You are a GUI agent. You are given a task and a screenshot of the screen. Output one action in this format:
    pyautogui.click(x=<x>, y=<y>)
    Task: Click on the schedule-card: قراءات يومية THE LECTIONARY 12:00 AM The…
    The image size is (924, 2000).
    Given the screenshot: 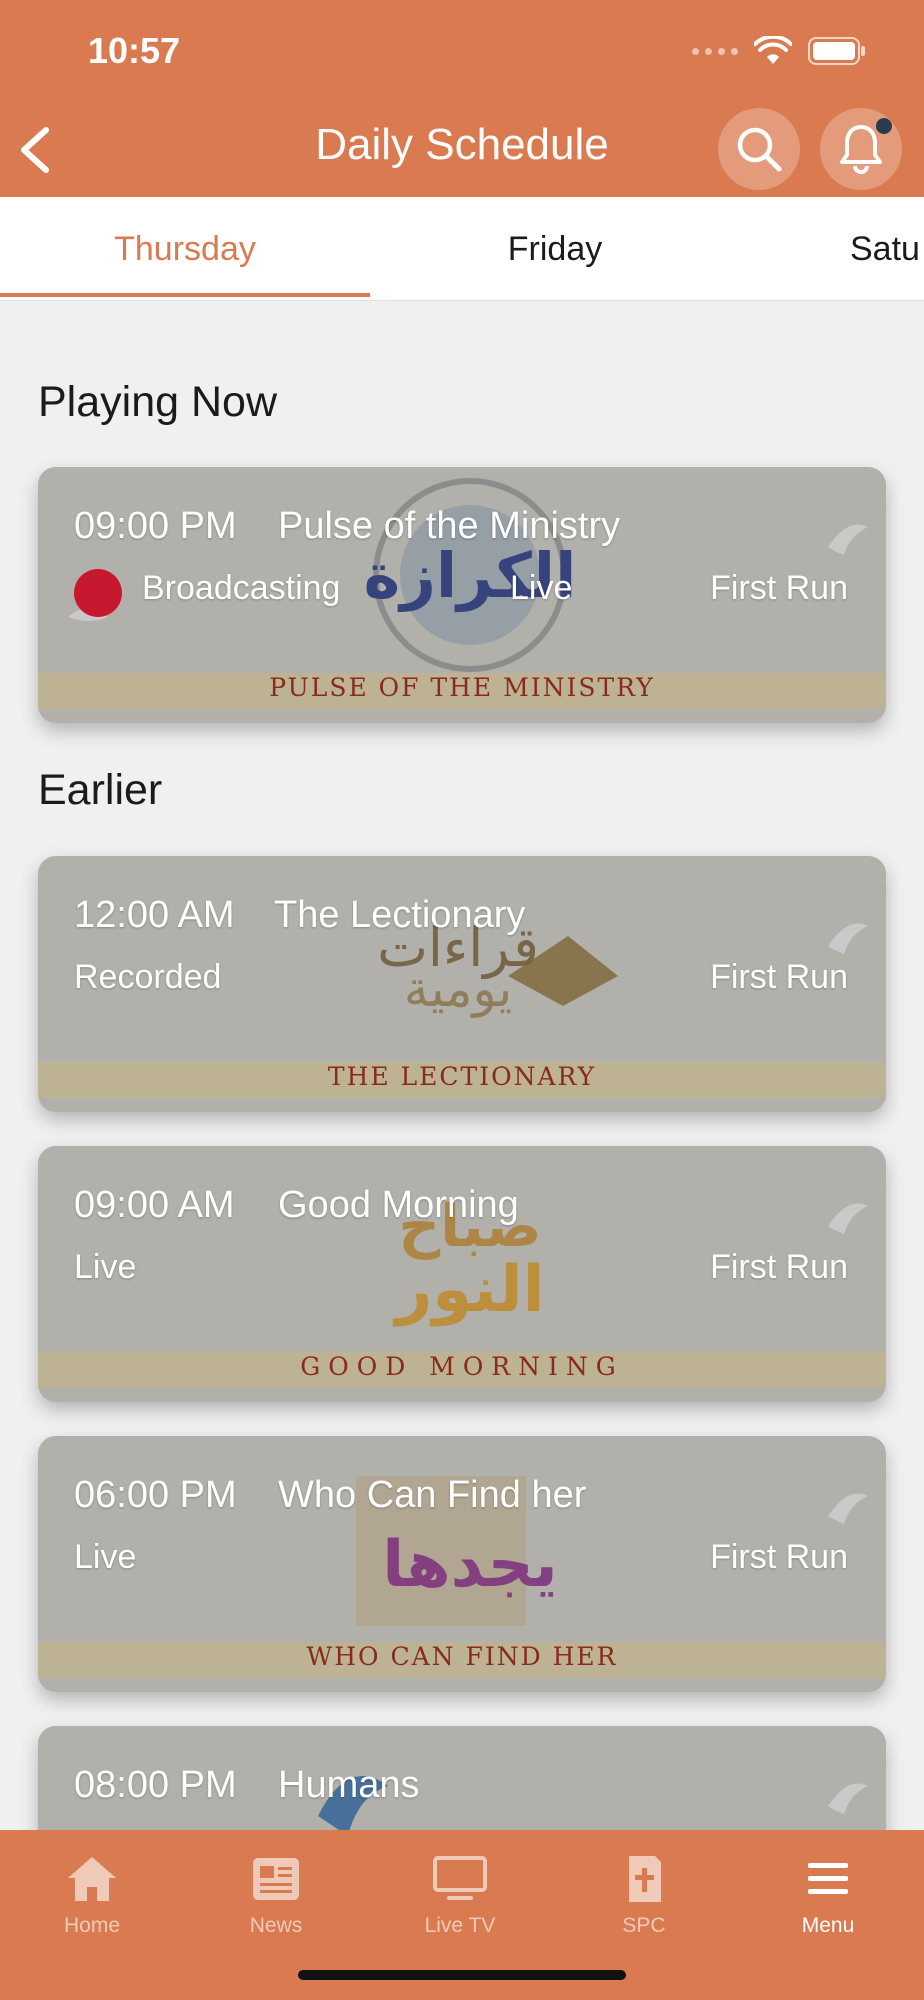 What is the action you would take?
    pyautogui.click(x=462, y=984)
    